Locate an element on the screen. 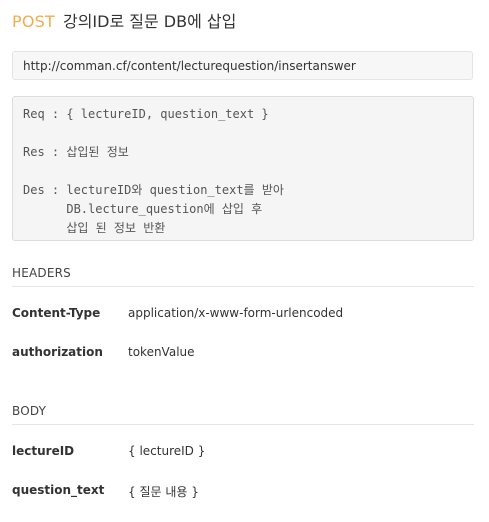 Image resolution: width=489 pixels, height=522 pixels. header-value-authorization: tokenValue is located at coordinates (161, 352).